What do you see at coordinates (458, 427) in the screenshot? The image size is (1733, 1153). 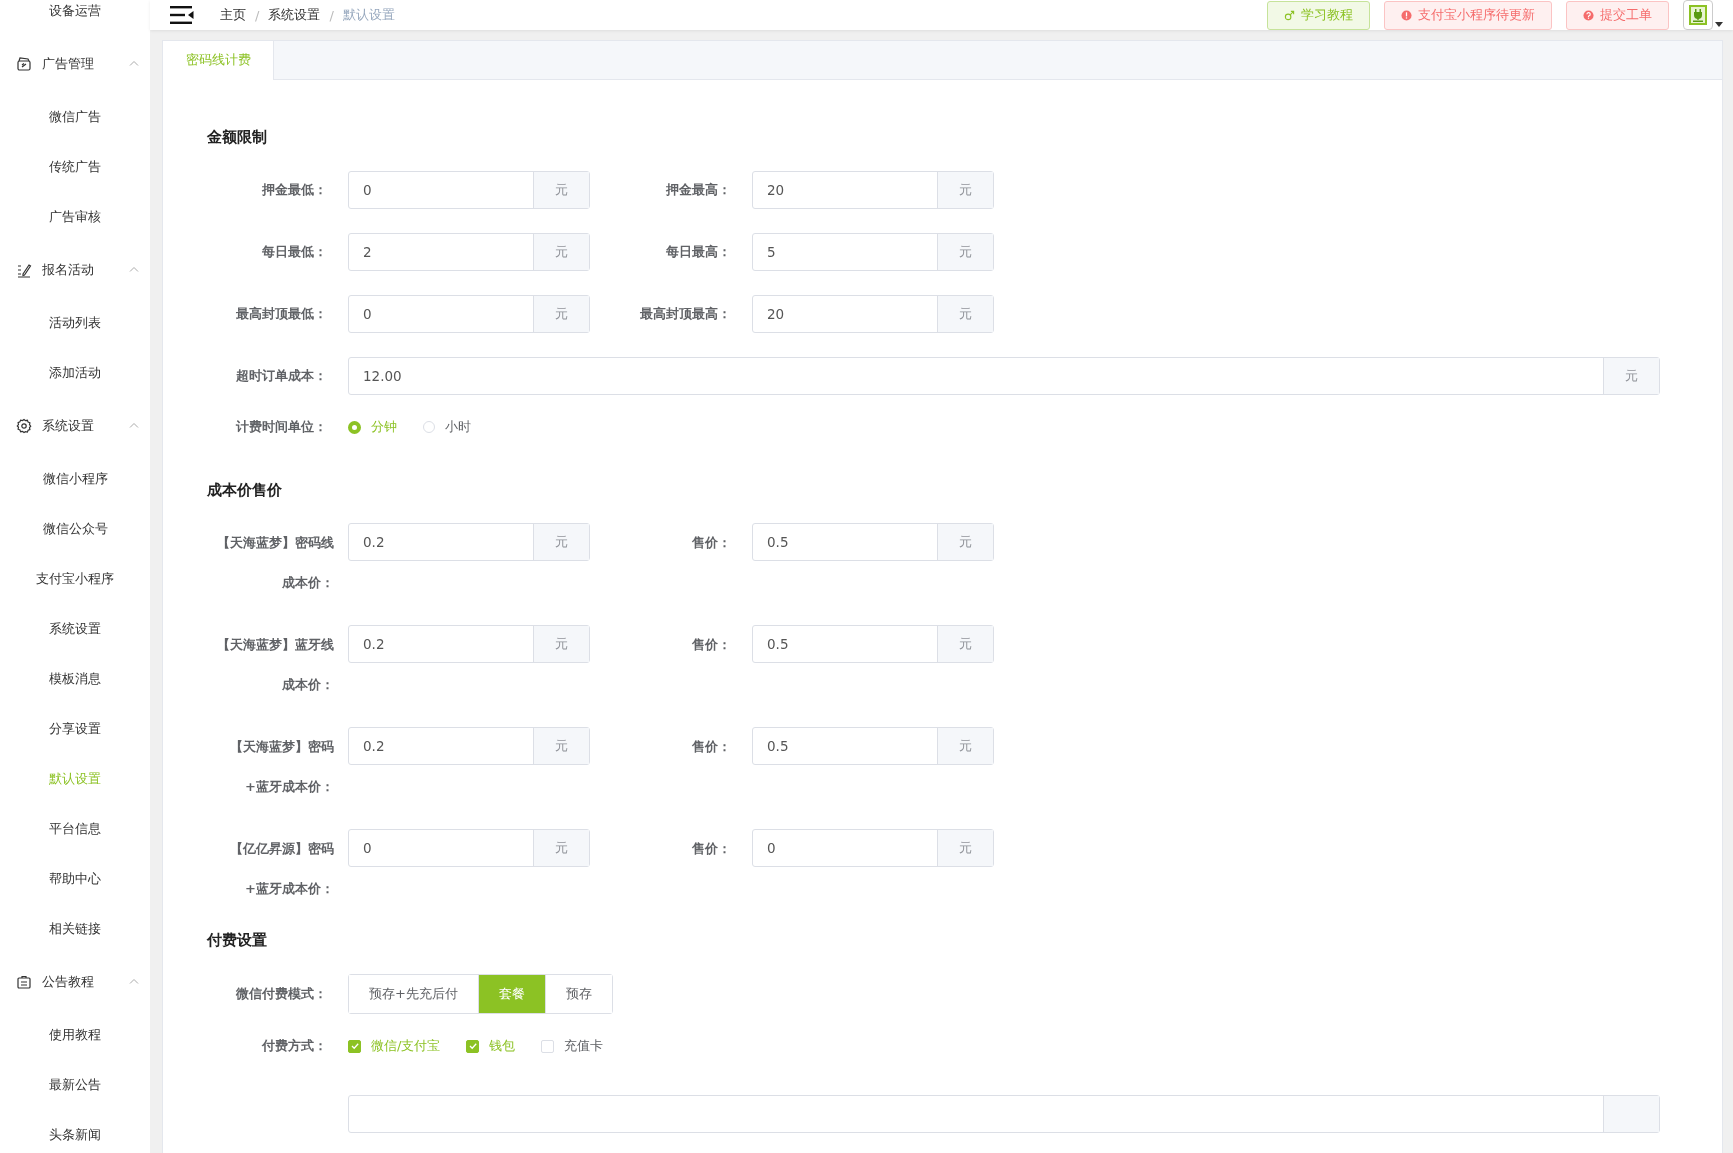 I see `radio-label: 小时` at bounding box center [458, 427].